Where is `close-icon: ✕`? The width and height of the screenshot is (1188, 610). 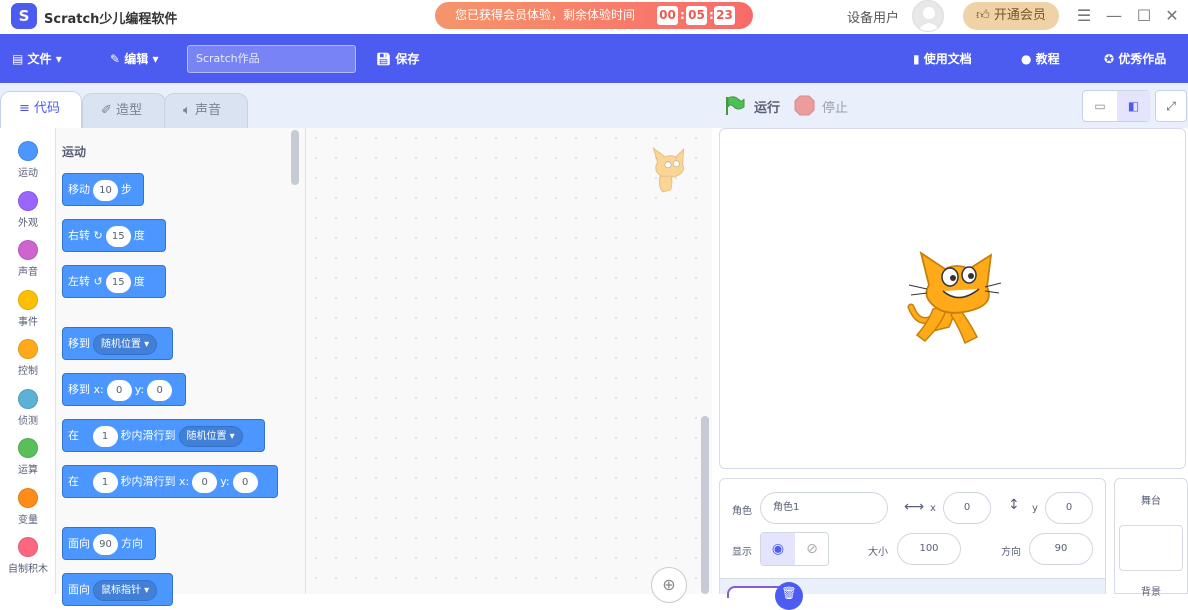 close-icon: ✕ is located at coordinates (1172, 16).